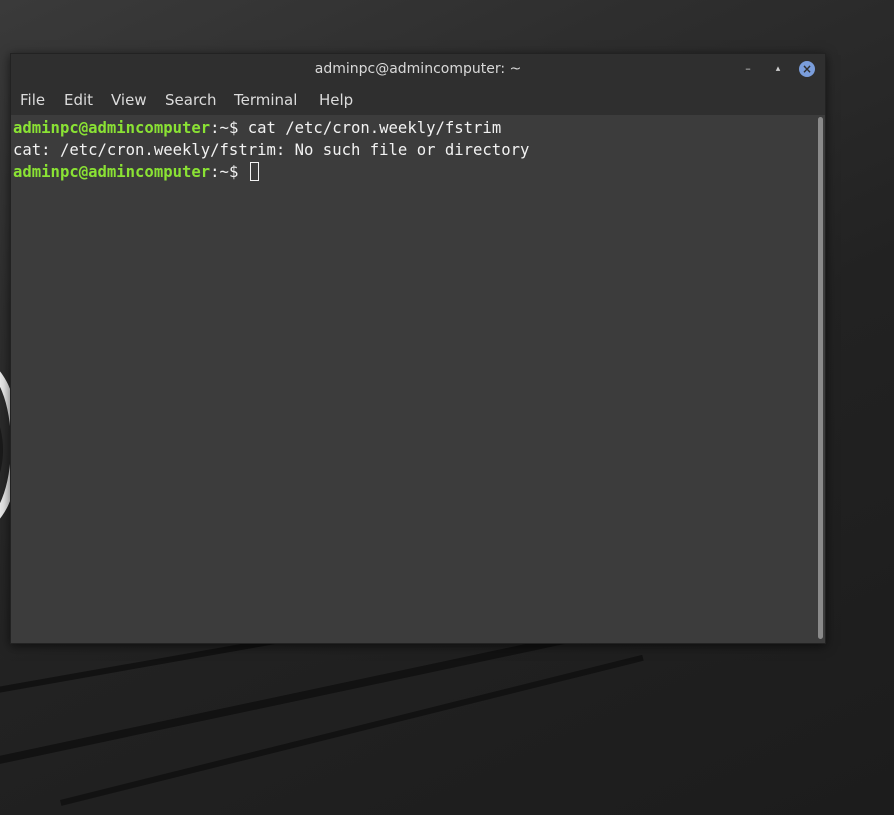 The width and height of the screenshot is (894, 815). What do you see at coordinates (418, 100) in the screenshot?
I see `menu-bar: File Edit View Search Terminal Help` at bounding box center [418, 100].